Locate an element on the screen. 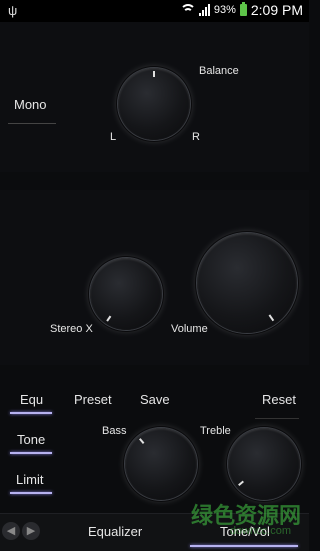 This screenshot has height=551, width=320. clock: 2:09 PM is located at coordinates (276, 10).